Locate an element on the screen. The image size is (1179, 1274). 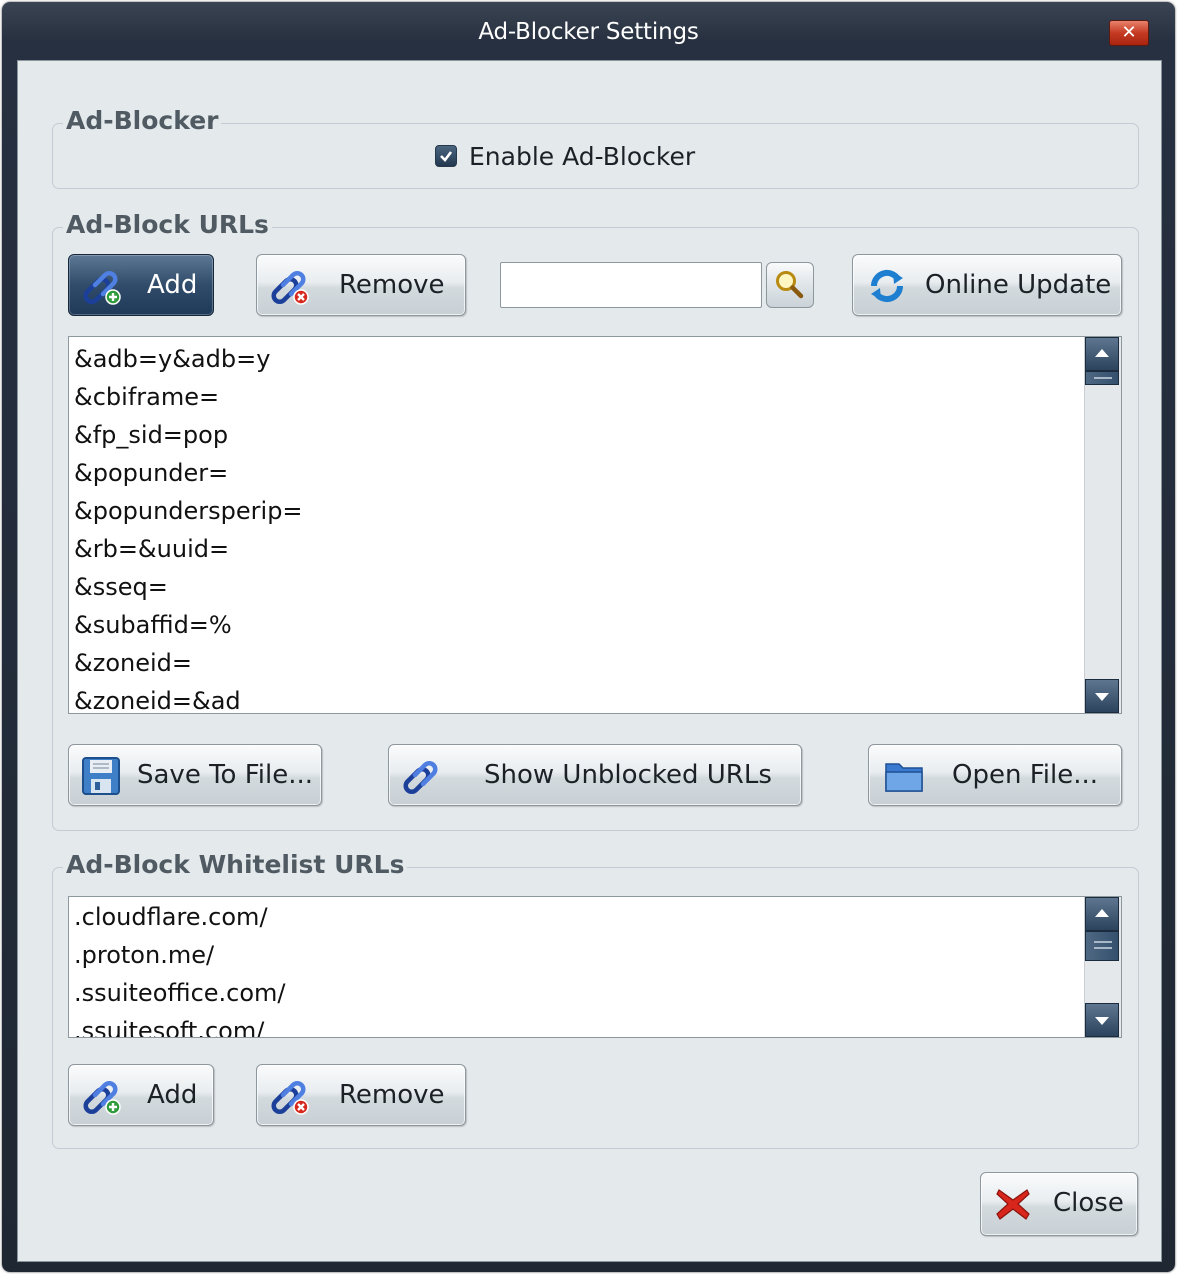
list-item: .proton.me/ is located at coordinates (595, 955).